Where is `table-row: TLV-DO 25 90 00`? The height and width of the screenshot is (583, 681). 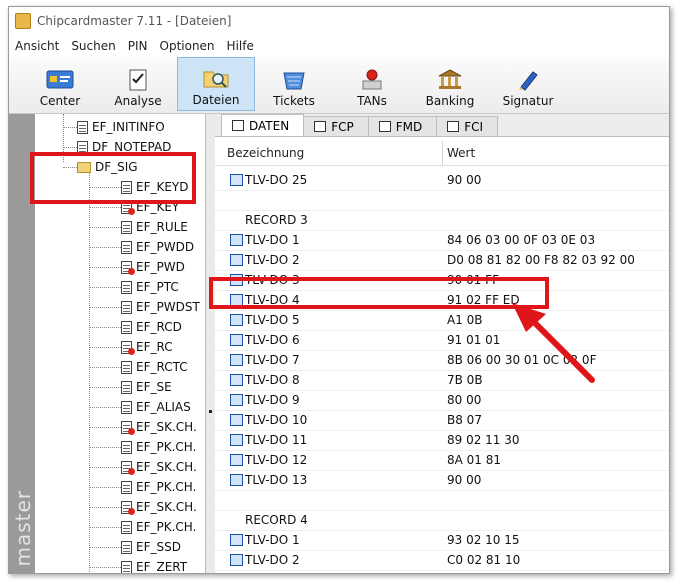 table-row: TLV-DO 25 90 00 is located at coordinates (442, 180).